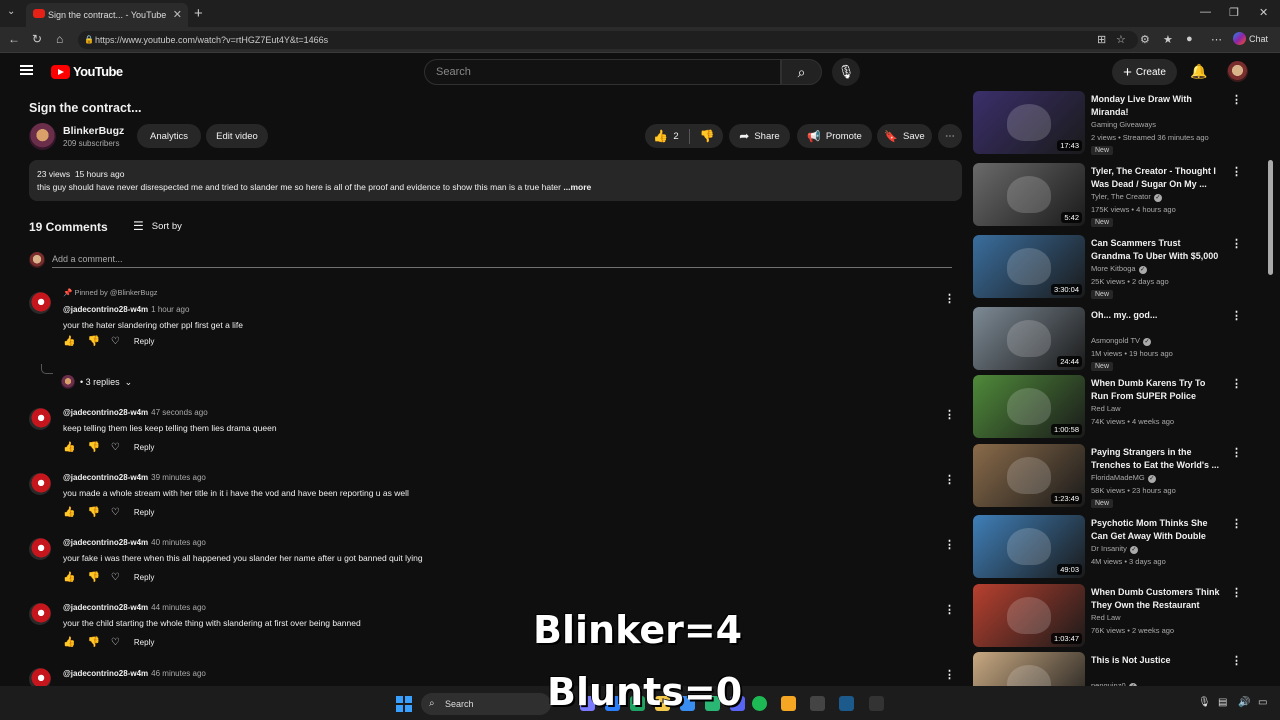 The height and width of the screenshot is (720, 1280). Describe the element at coordinates (1123, 478) in the screenshot. I see `recommended-channel: FloridaMadeMG ✓` at that location.